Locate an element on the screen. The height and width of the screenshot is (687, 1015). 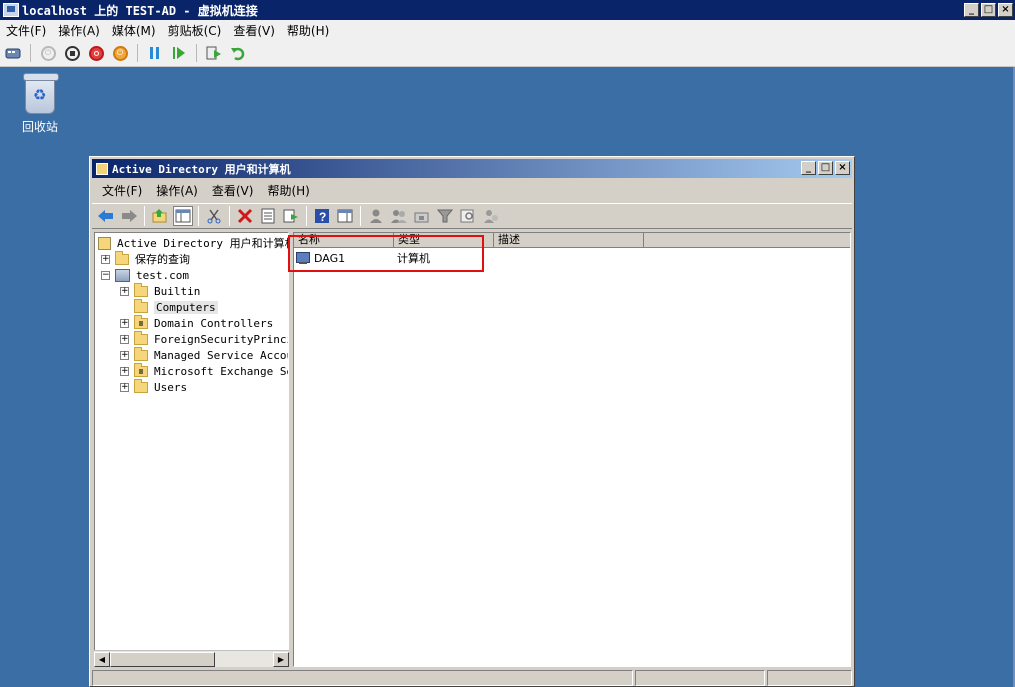
new-user-icon is located at coordinates (376, 216).